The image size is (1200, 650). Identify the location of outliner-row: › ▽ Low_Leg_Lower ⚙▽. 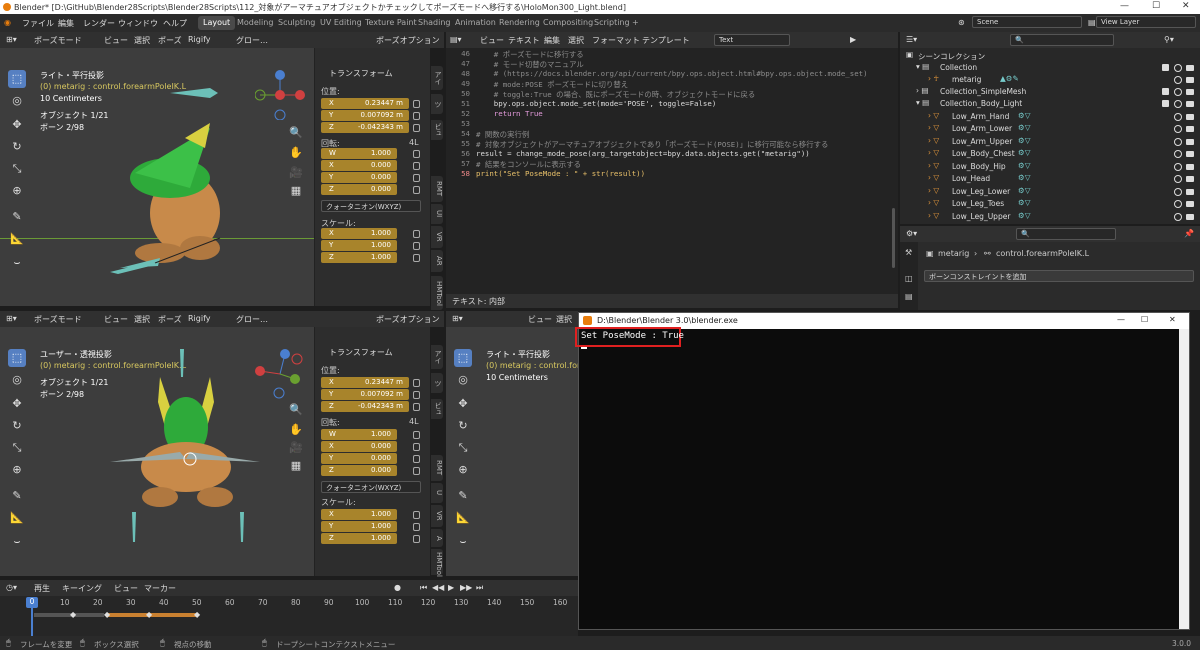
(1047, 192).